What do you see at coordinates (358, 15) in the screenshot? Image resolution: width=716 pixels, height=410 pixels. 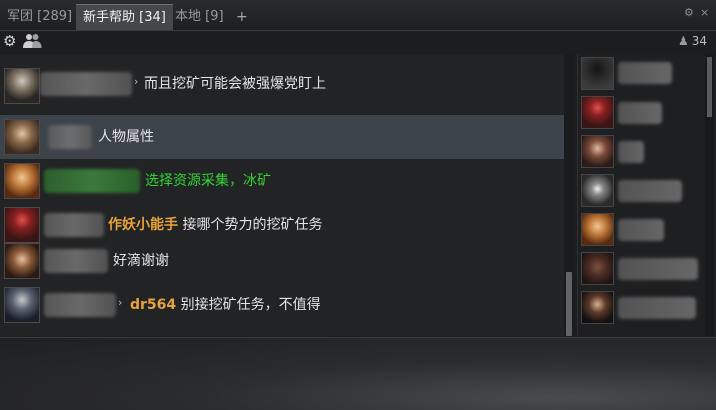 I see `channel-tab-bar: 军团 [289] 新手帮助 [34] 本地 [9] + ⚙ ×` at bounding box center [358, 15].